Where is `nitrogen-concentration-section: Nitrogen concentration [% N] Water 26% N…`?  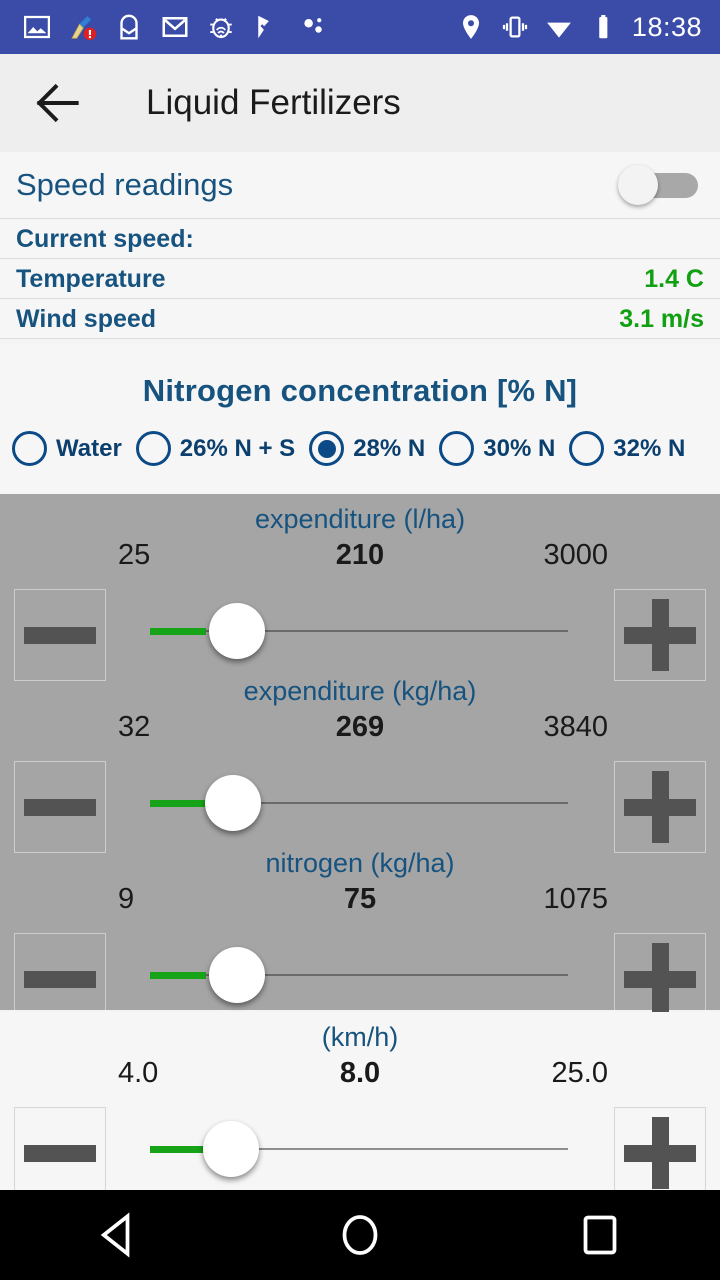
nitrogen-concentration-section: Nitrogen concentration [% N] Water 26% N… is located at coordinates (360, 419).